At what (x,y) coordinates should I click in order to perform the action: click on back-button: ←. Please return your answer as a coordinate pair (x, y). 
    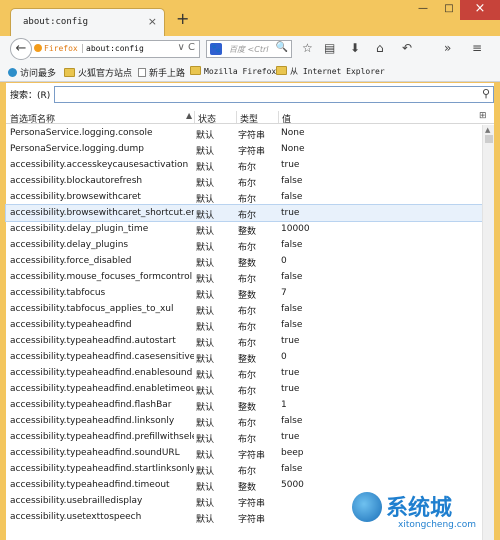
    Looking at the image, I should click on (21, 49).